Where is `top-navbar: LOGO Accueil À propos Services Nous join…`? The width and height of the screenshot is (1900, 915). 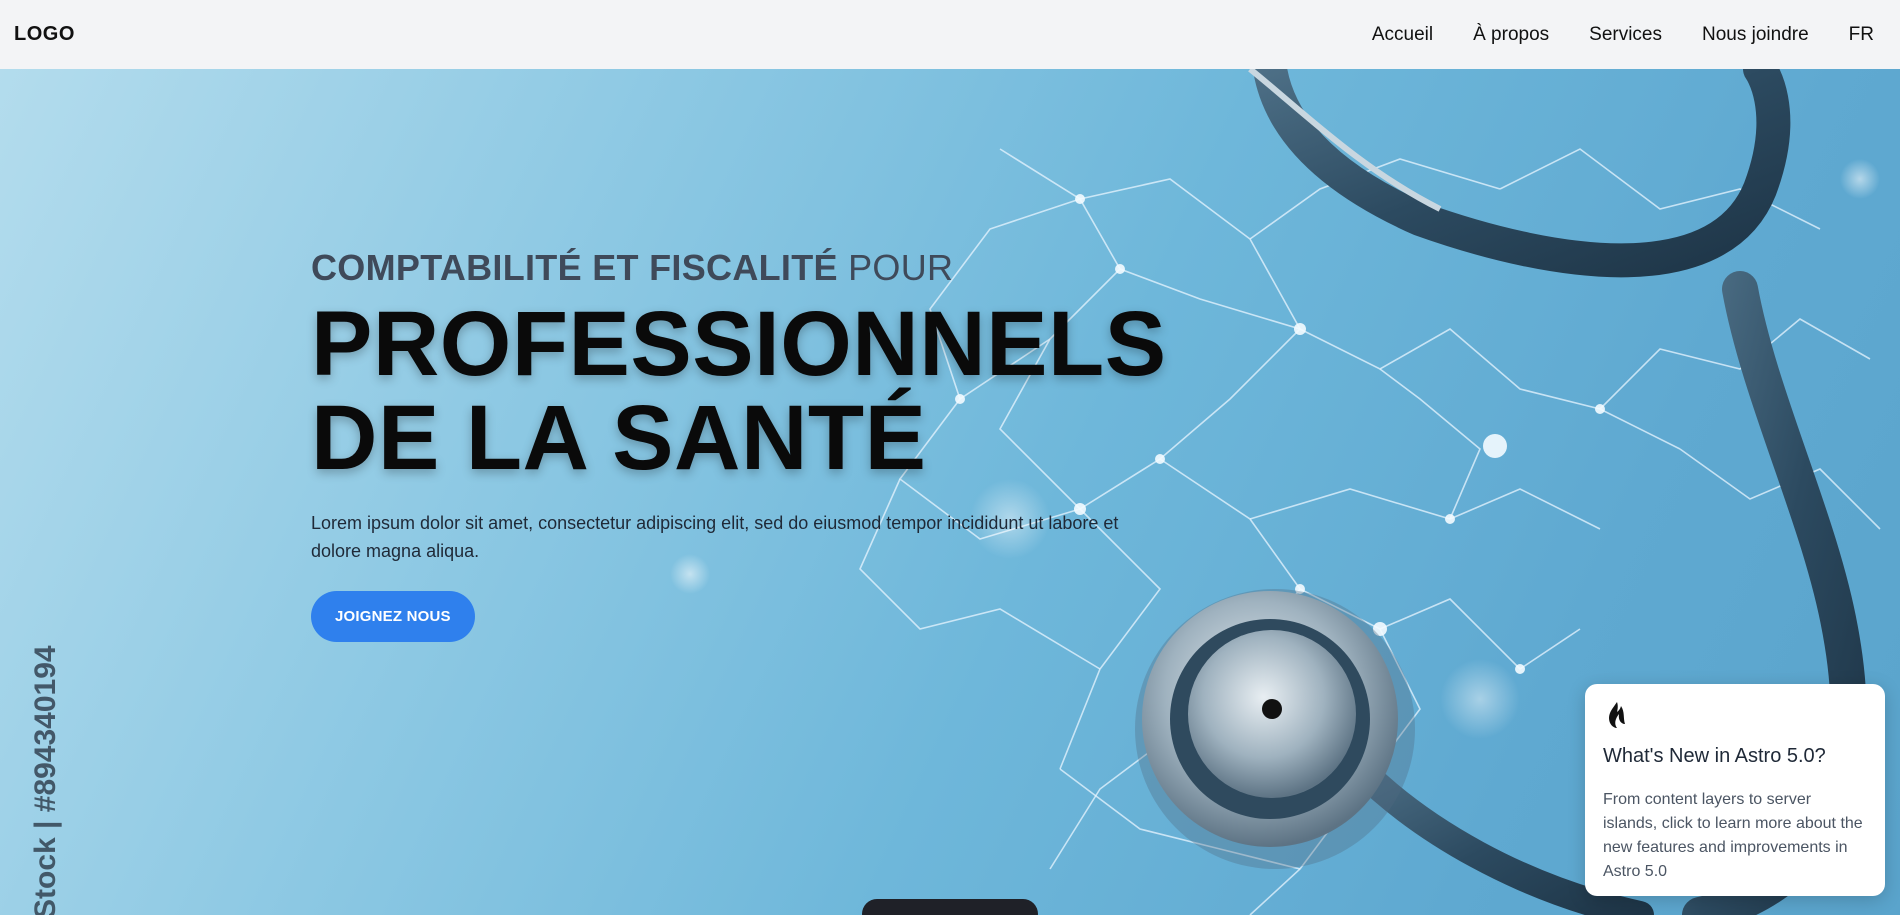 top-navbar: LOGO Accueil À propos Services Nous join… is located at coordinates (950, 34).